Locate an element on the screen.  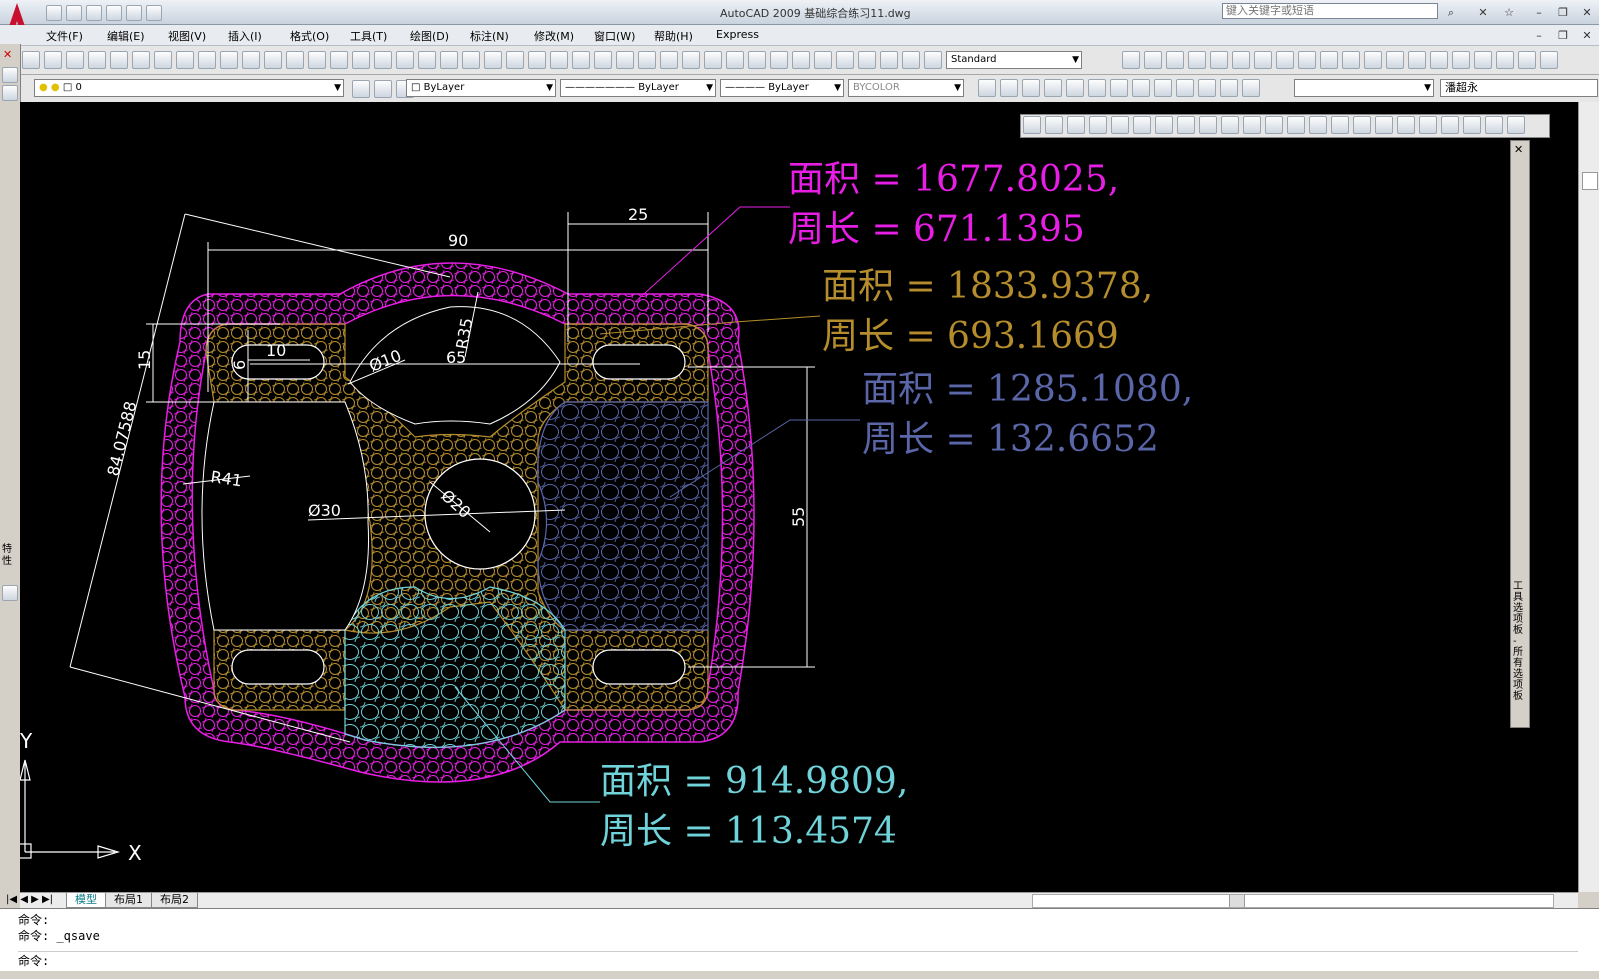
lineweight-select: ———— ByLayer ▼ is located at coordinates (782, 88).